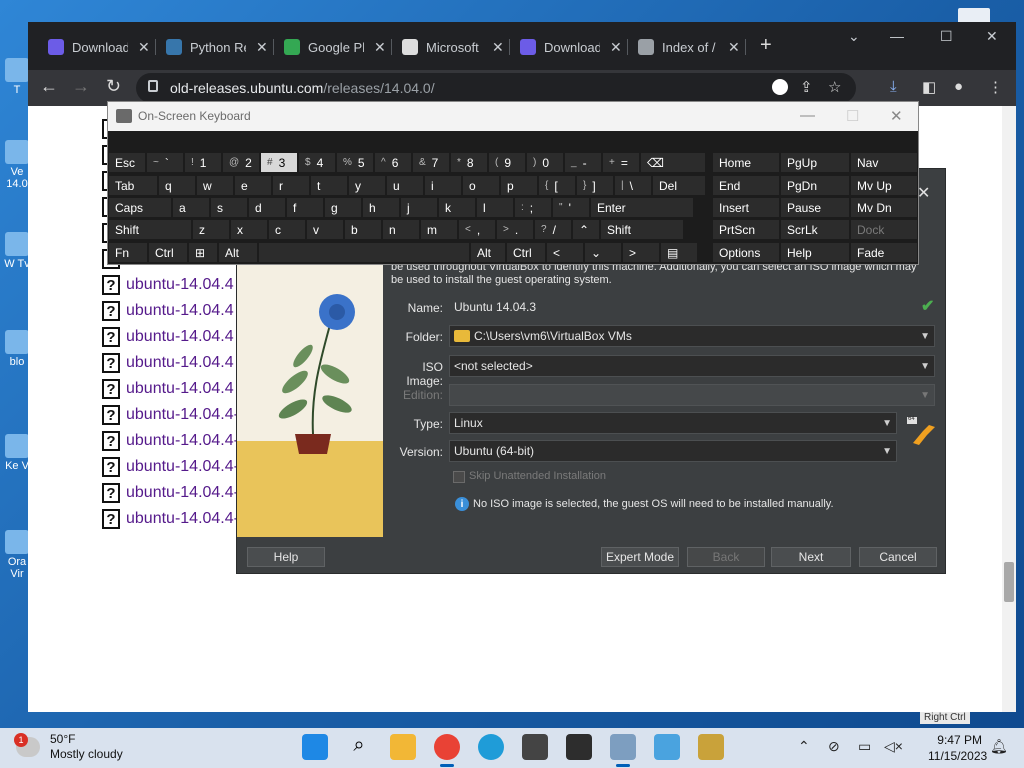  I want to click on profile-icon: ●, so click(958, 86).